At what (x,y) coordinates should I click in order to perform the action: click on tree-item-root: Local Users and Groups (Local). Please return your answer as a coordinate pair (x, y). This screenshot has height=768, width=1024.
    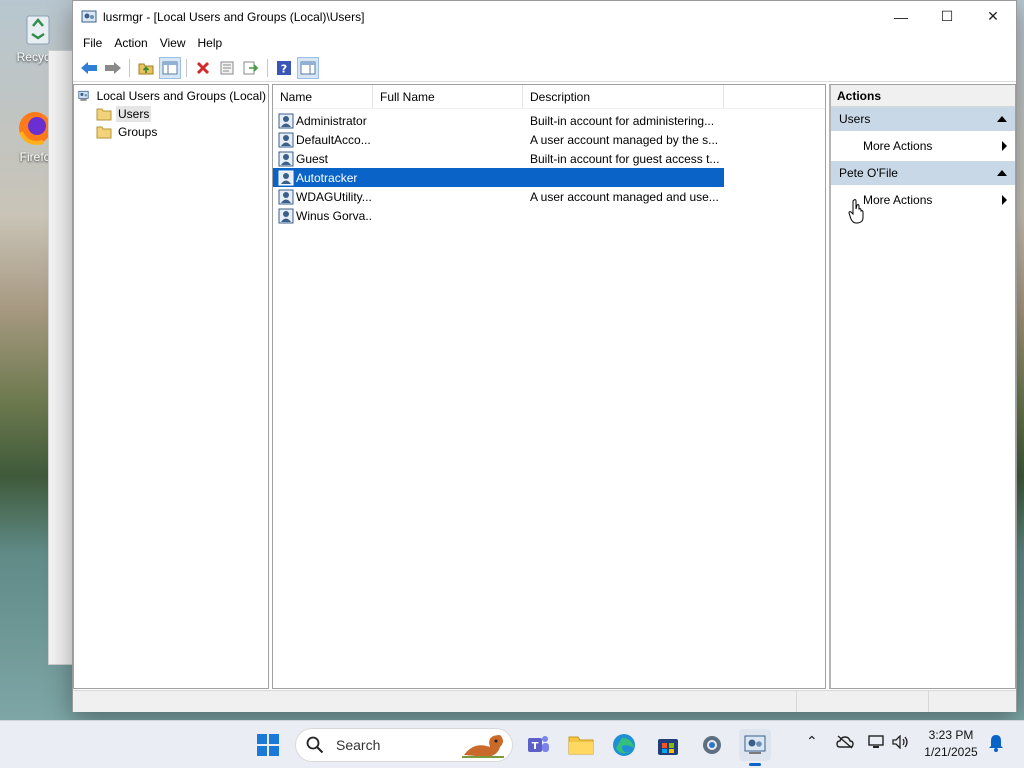
    Looking at the image, I should click on (171, 96).